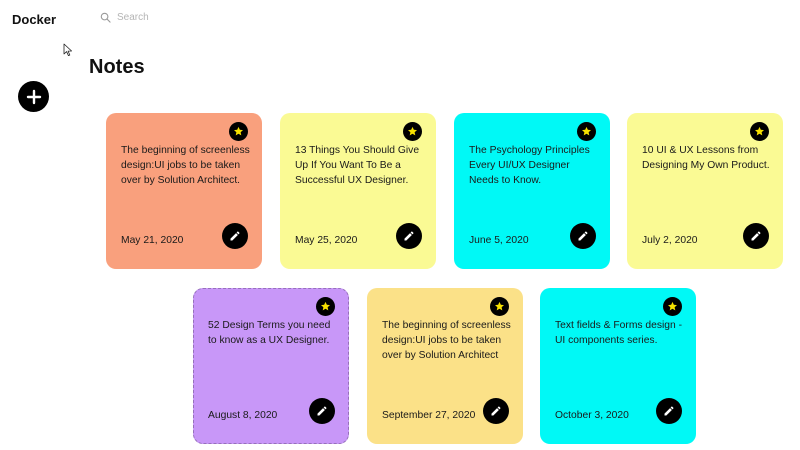  I want to click on search-icon, so click(105, 17).